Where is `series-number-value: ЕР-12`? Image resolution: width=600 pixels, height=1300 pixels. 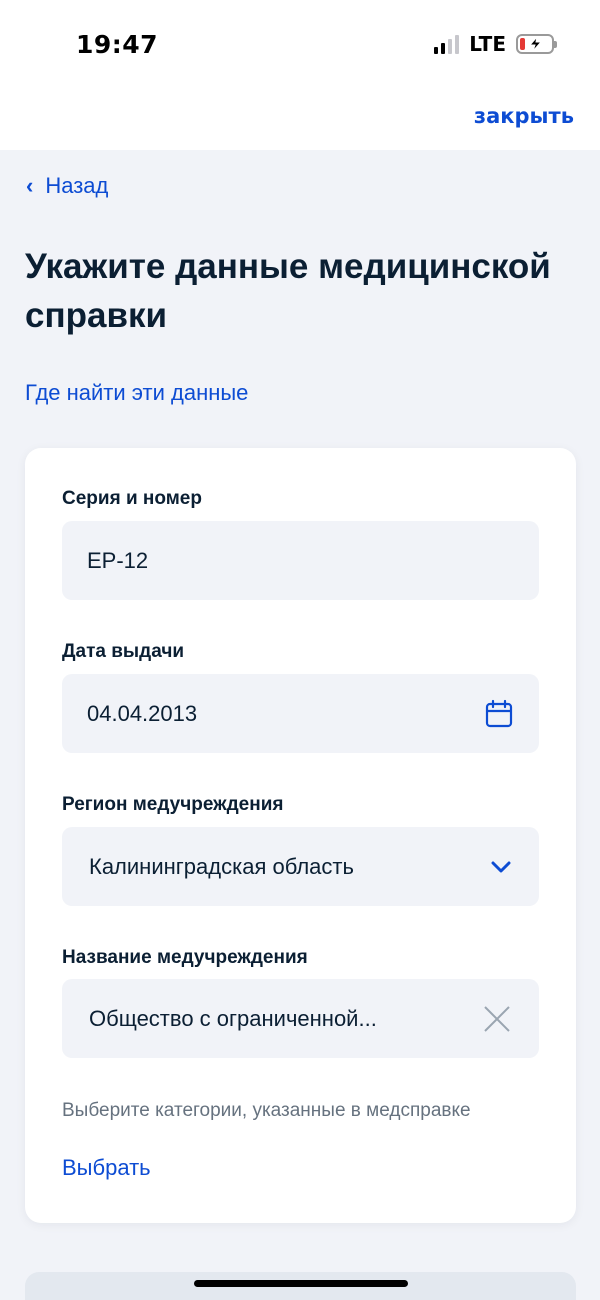
series-number-value: ЕР-12 is located at coordinates (118, 560).